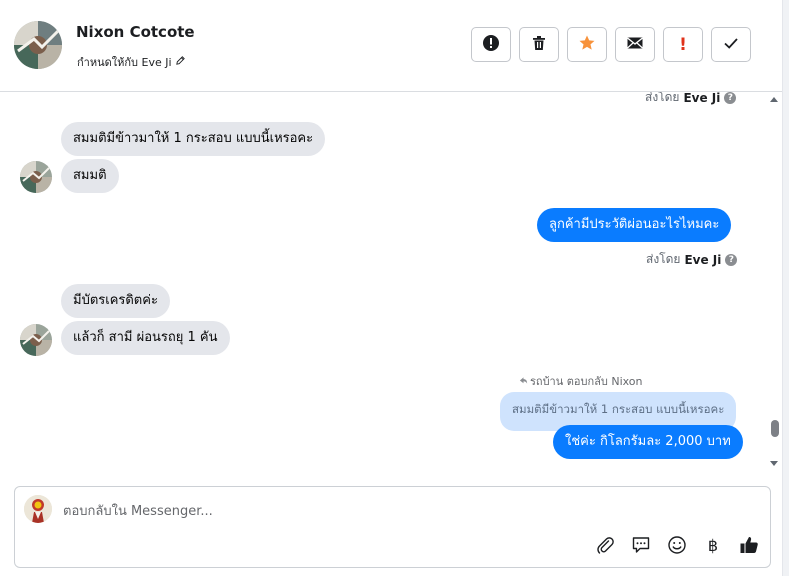 This screenshot has height=576, width=789. I want to click on sent-by-label: ส่งโดย Eve Ji ?, so click(692, 259).